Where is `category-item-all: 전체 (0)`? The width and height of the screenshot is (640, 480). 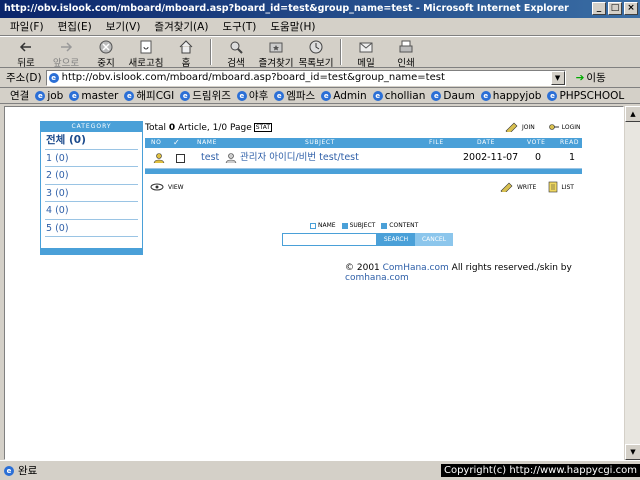
category-item-all: 전체 (0) is located at coordinates (91, 141).